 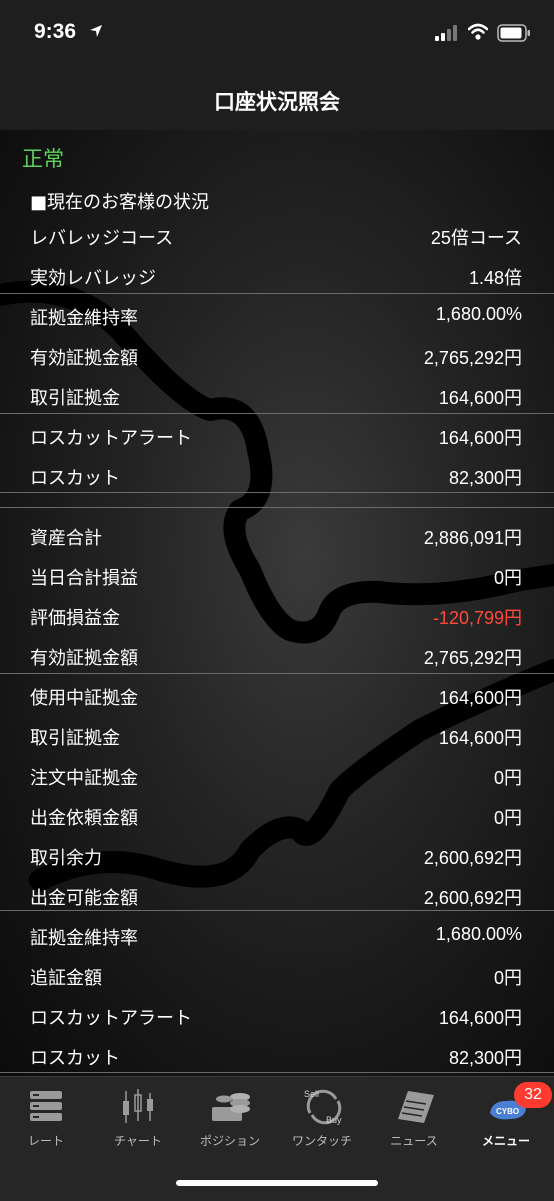 What do you see at coordinates (75, 618) in the screenshot?
I see `row-label: 評価損益金` at bounding box center [75, 618].